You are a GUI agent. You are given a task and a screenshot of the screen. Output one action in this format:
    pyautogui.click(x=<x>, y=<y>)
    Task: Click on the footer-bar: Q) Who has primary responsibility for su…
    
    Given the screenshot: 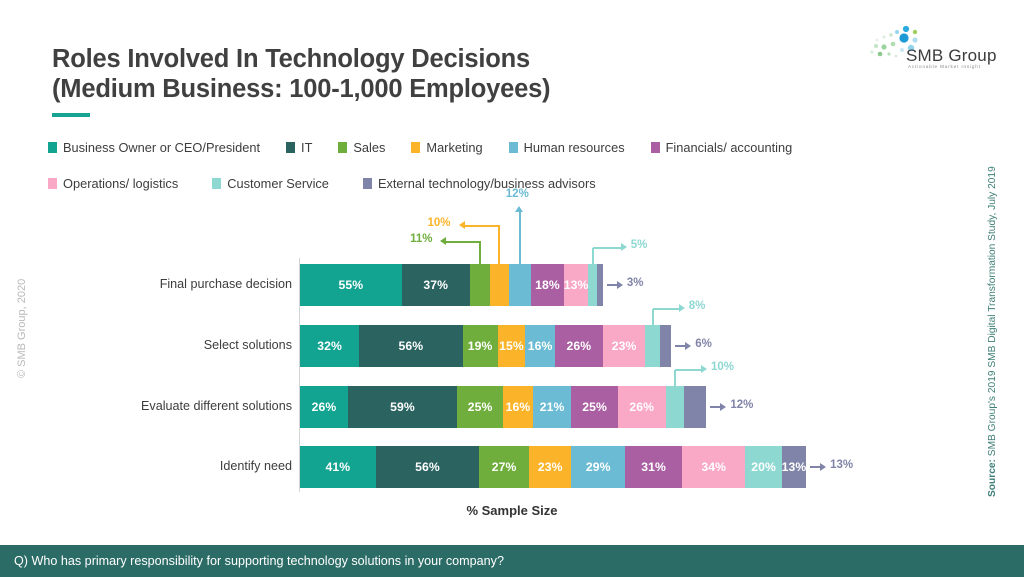 What is the action you would take?
    pyautogui.click(x=512, y=561)
    